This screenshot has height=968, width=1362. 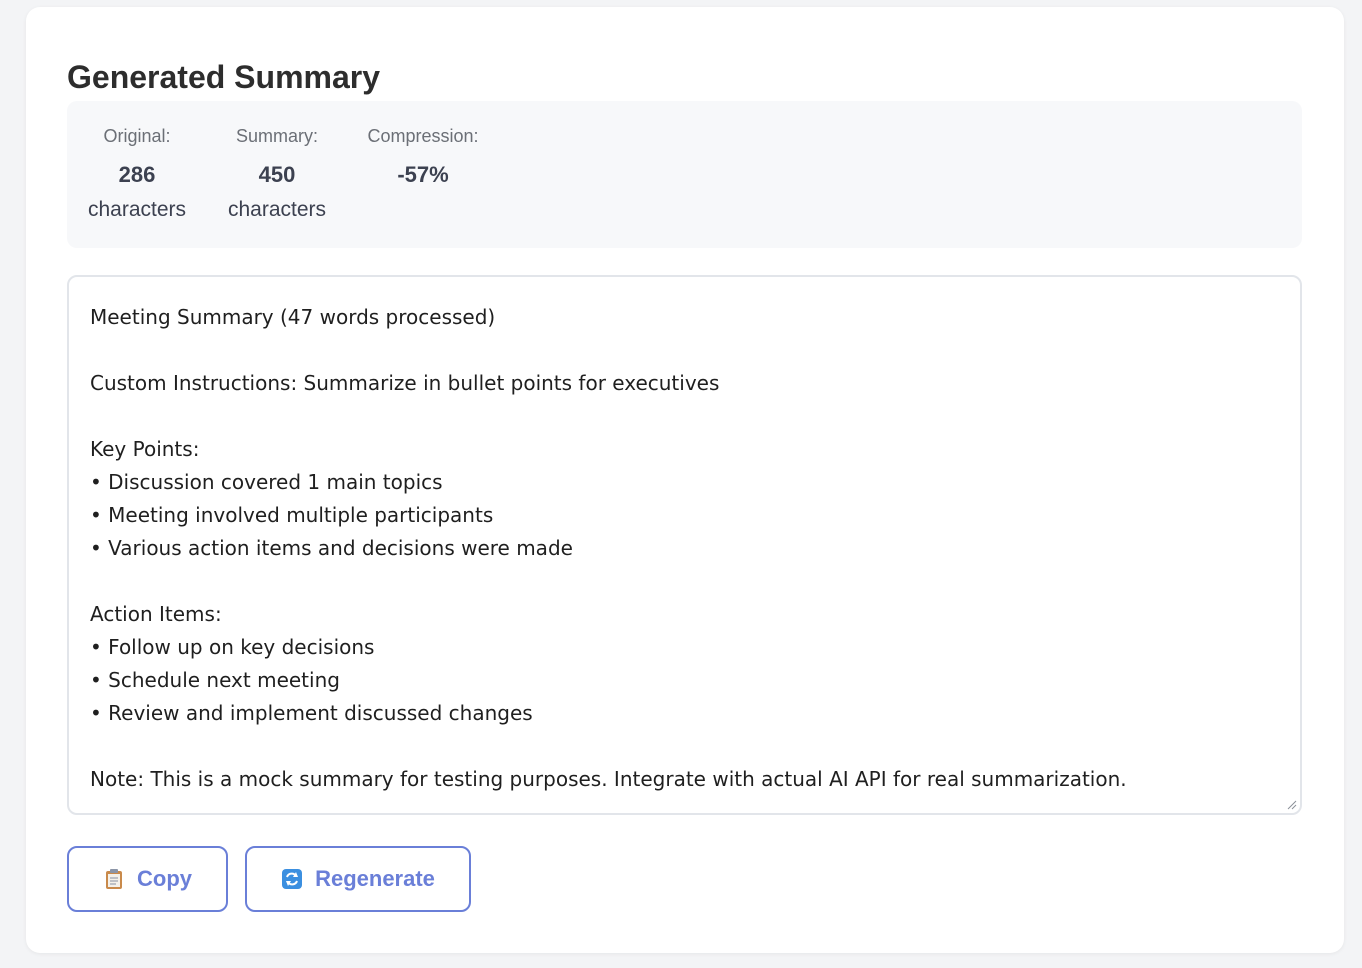 I want to click on resize-handle-icon, so click(x=1292, y=805).